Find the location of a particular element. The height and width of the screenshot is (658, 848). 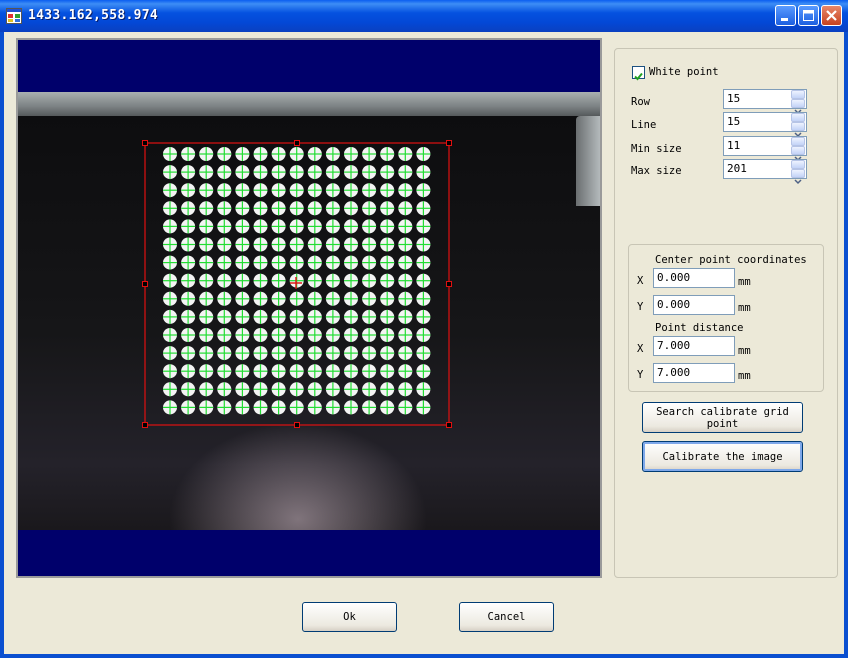

center-x-label: X is located at coordinates (640, 281).